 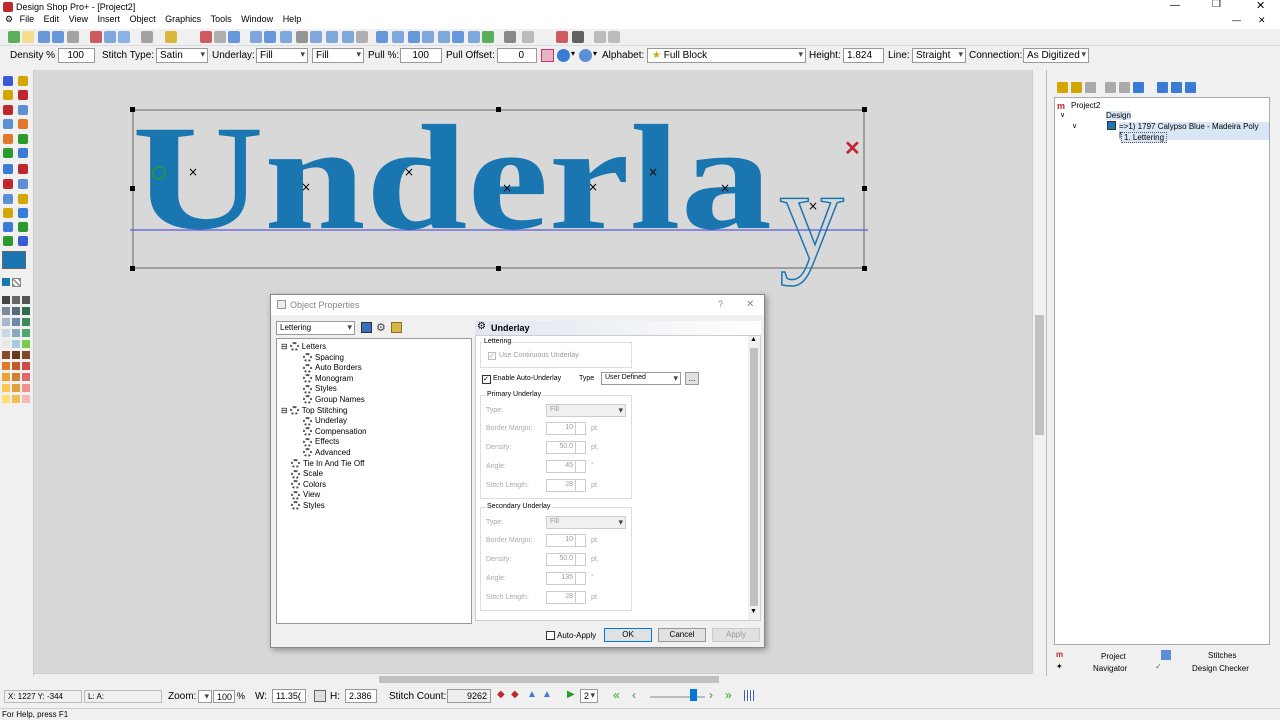 What do you see at coordinates (110, 37) in the screenshot?
I see `print-icon` at bounding box center [110, 37].